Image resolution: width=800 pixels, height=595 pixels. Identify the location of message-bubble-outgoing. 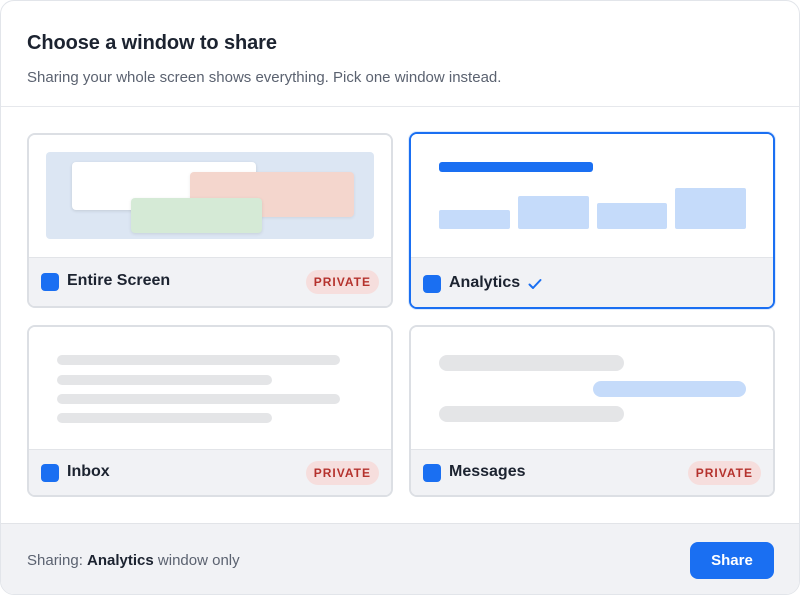
(669, 389).